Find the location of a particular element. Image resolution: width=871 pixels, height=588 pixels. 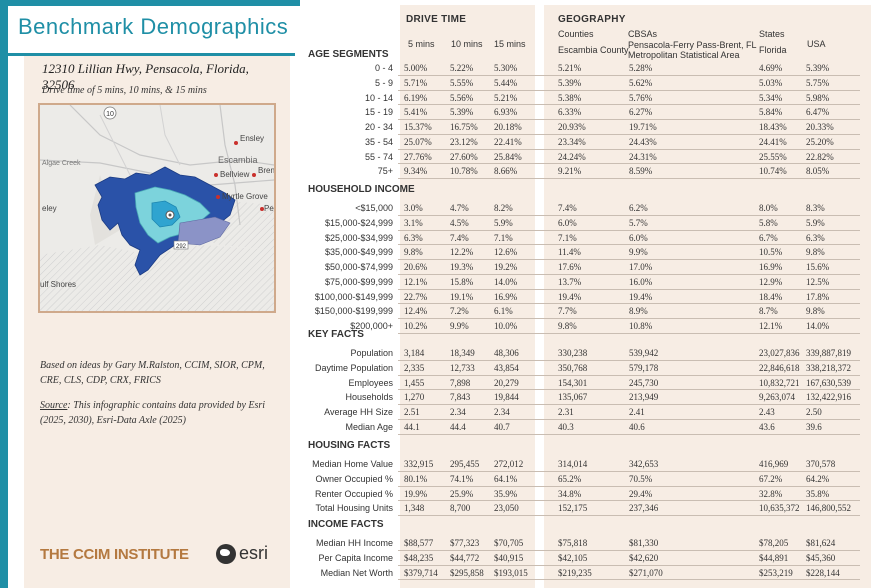

table-cell: 64.1% is located at coordinates (506, 478).